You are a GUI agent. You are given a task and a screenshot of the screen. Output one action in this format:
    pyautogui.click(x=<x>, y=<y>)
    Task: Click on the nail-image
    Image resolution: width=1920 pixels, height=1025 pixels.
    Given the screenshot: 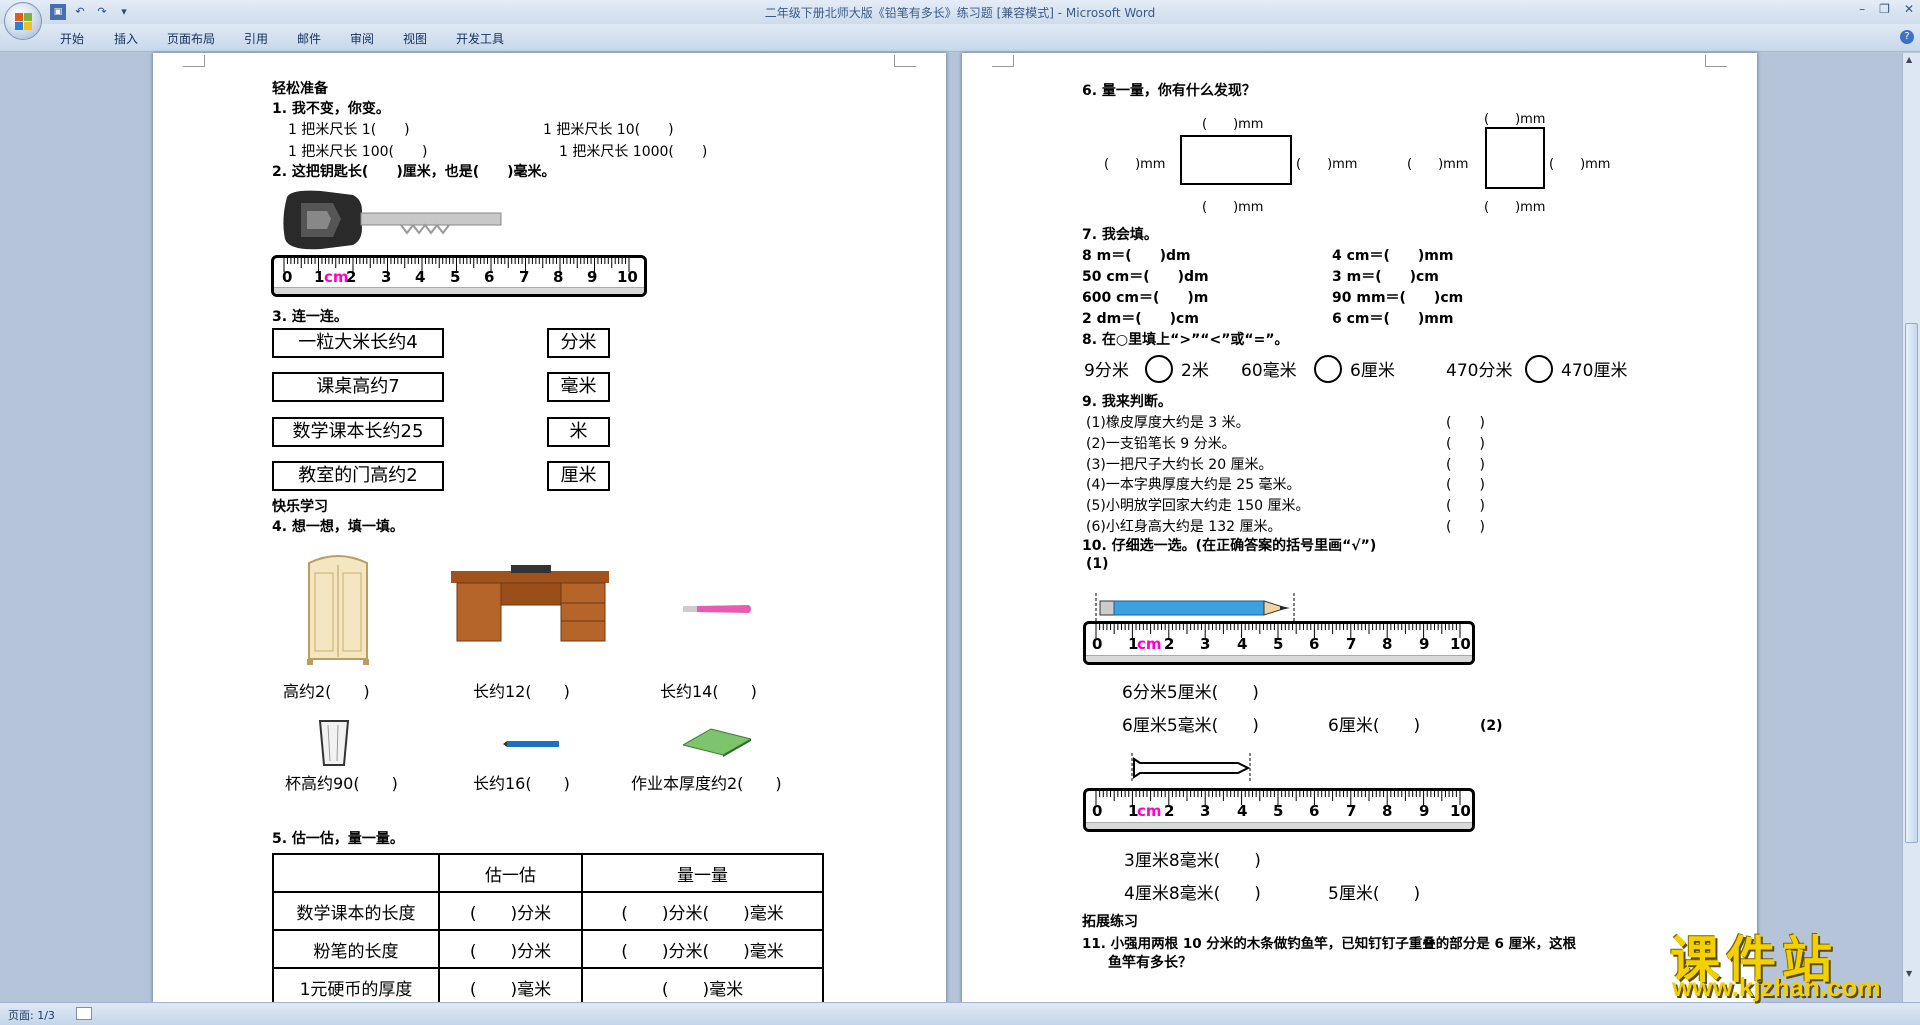 What is the action you would take?
    pyautogui.click(x=1191, y=768)
    